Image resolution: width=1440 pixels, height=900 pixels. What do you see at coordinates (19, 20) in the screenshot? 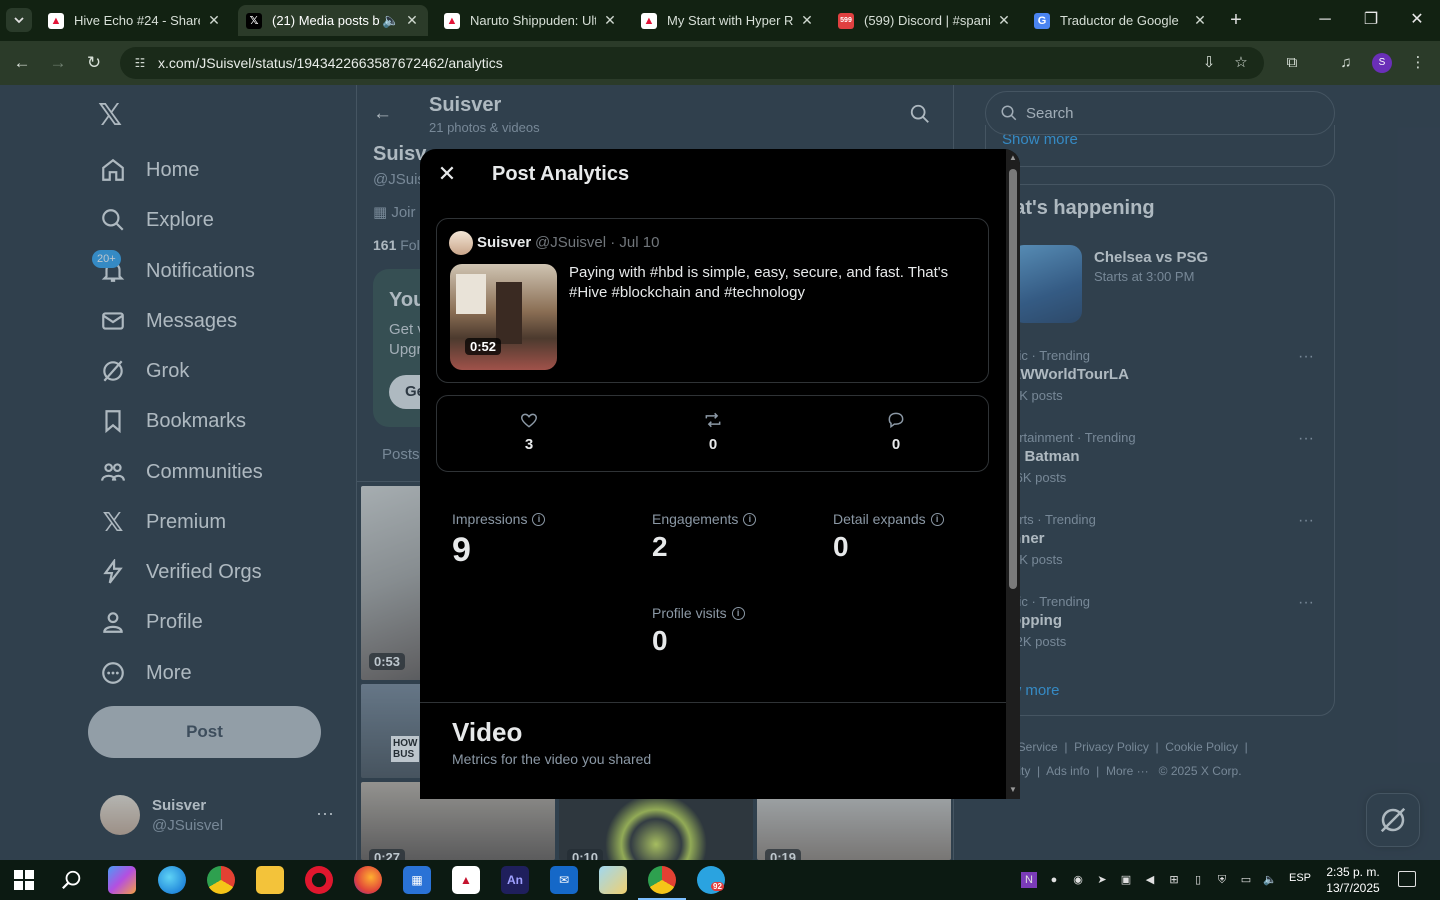
I see `tab-search-dropdown` at bounding box center [19, 20].